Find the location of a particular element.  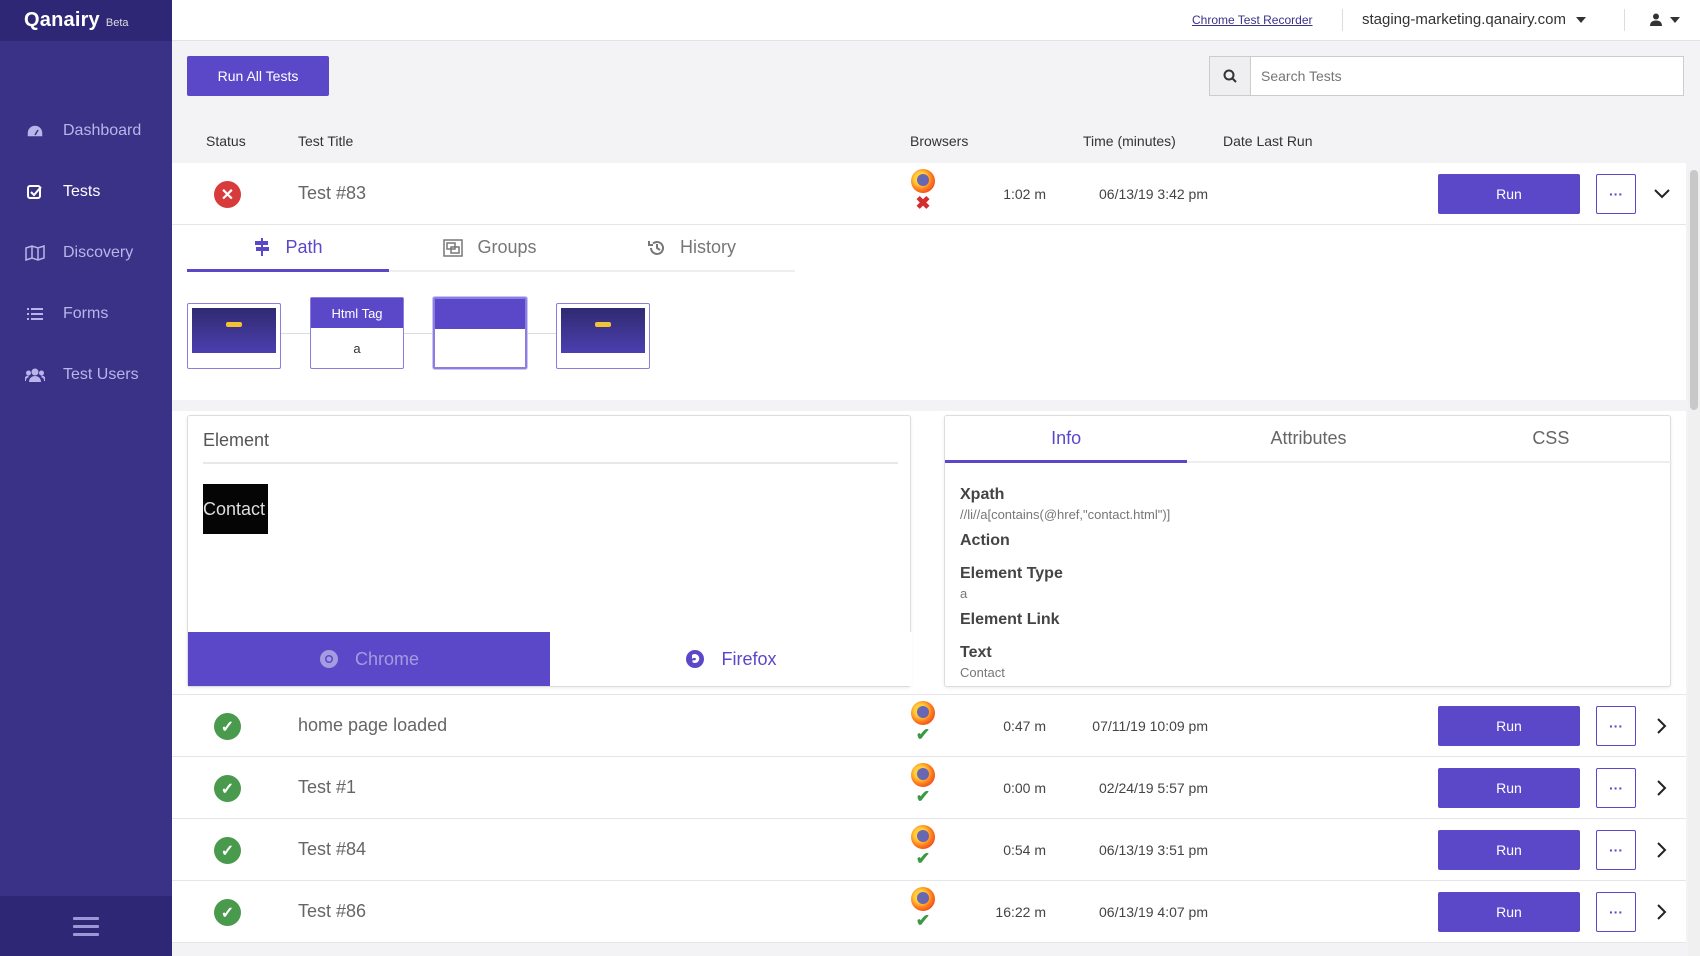

users-icon is located at coordinates (35, 375).